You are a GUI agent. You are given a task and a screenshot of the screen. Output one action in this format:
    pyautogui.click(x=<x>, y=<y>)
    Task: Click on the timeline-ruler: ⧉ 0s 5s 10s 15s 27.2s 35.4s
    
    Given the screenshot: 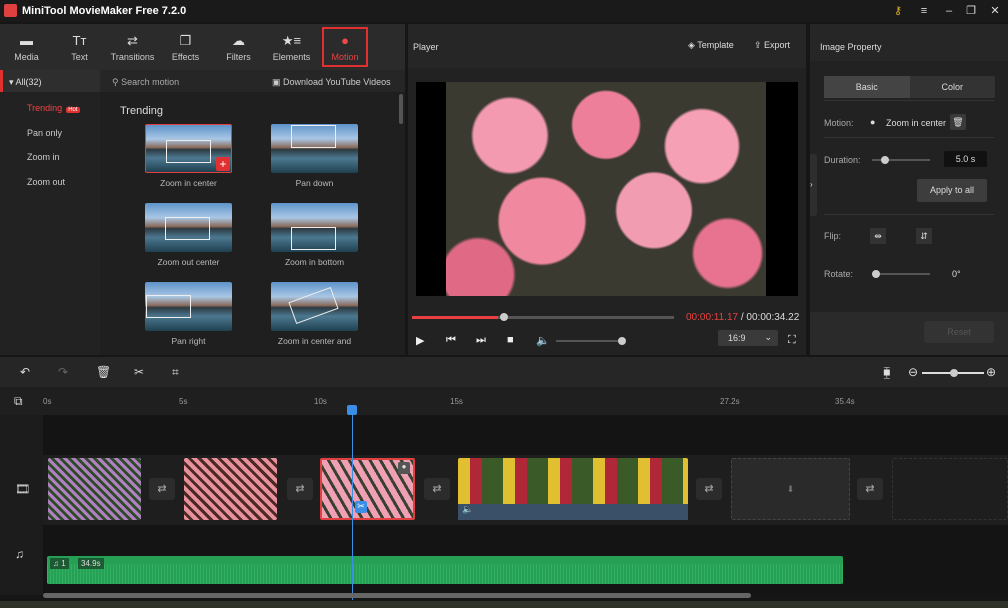 What is the action you would take?
    pyautogui.click(x=504, y=401)
    